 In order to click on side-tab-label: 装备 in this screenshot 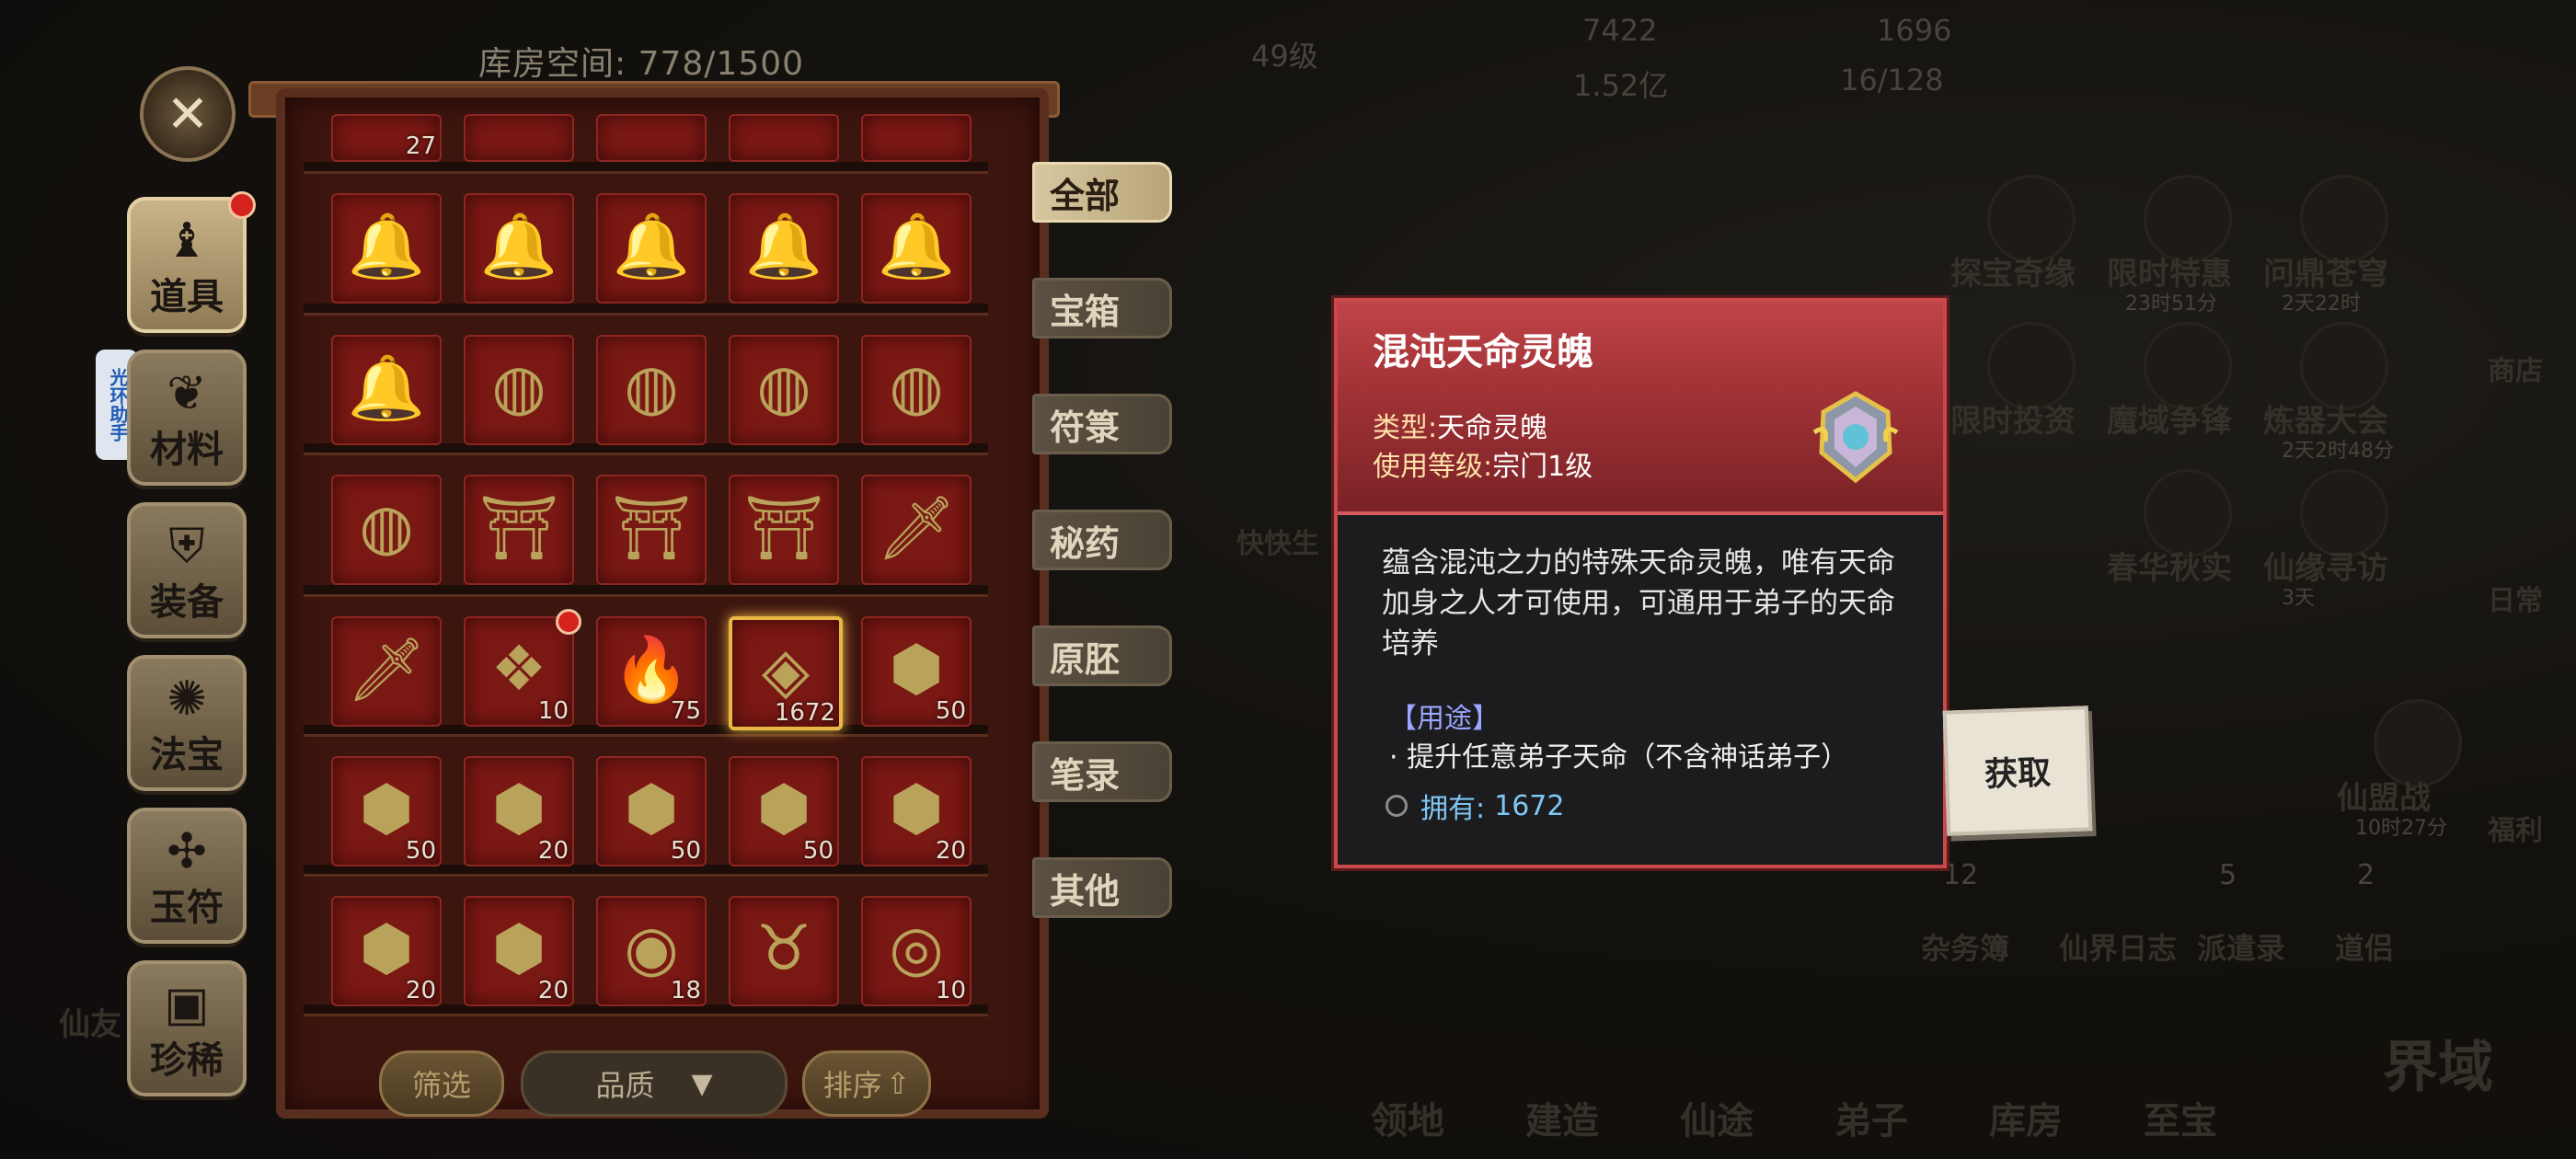, I will do `click(187, 602)`.